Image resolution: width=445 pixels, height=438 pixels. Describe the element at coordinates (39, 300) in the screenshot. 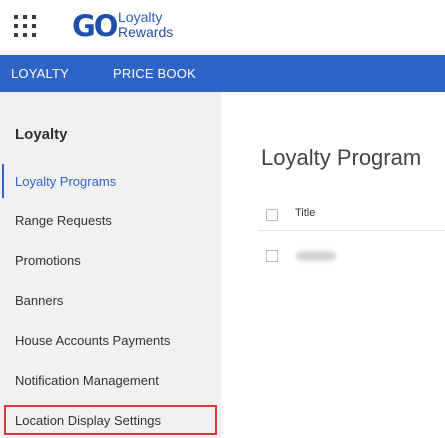

I see `sidebar-item-banners: Banners` at that location.